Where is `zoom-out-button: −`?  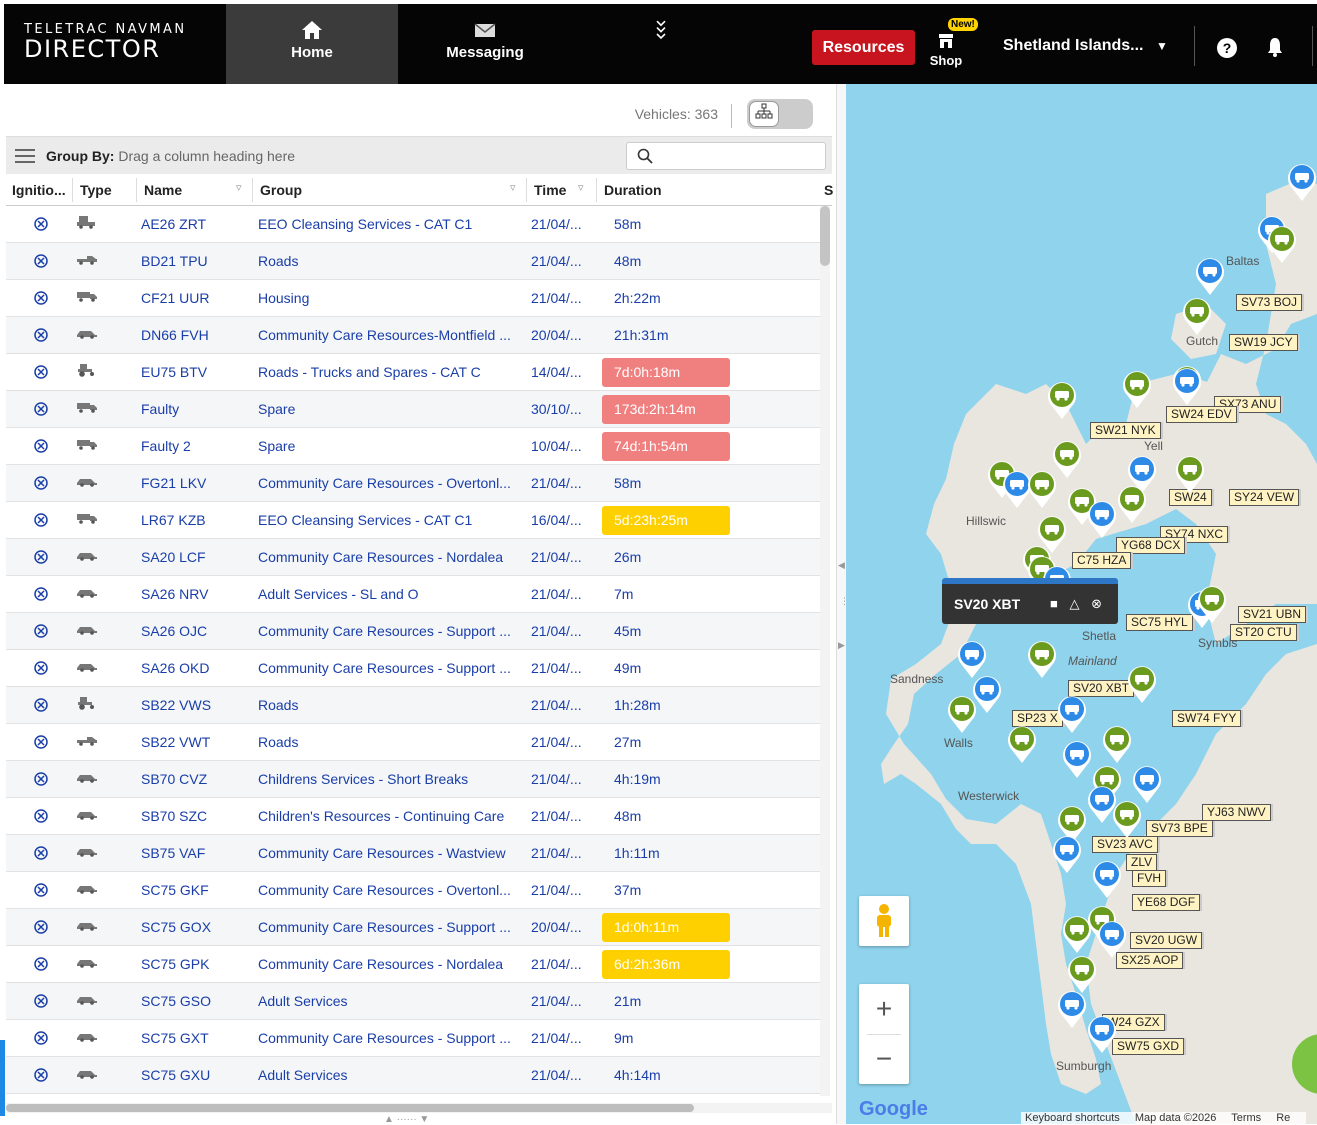
zoom-out-button: − is located at coordinates (884, 1059).